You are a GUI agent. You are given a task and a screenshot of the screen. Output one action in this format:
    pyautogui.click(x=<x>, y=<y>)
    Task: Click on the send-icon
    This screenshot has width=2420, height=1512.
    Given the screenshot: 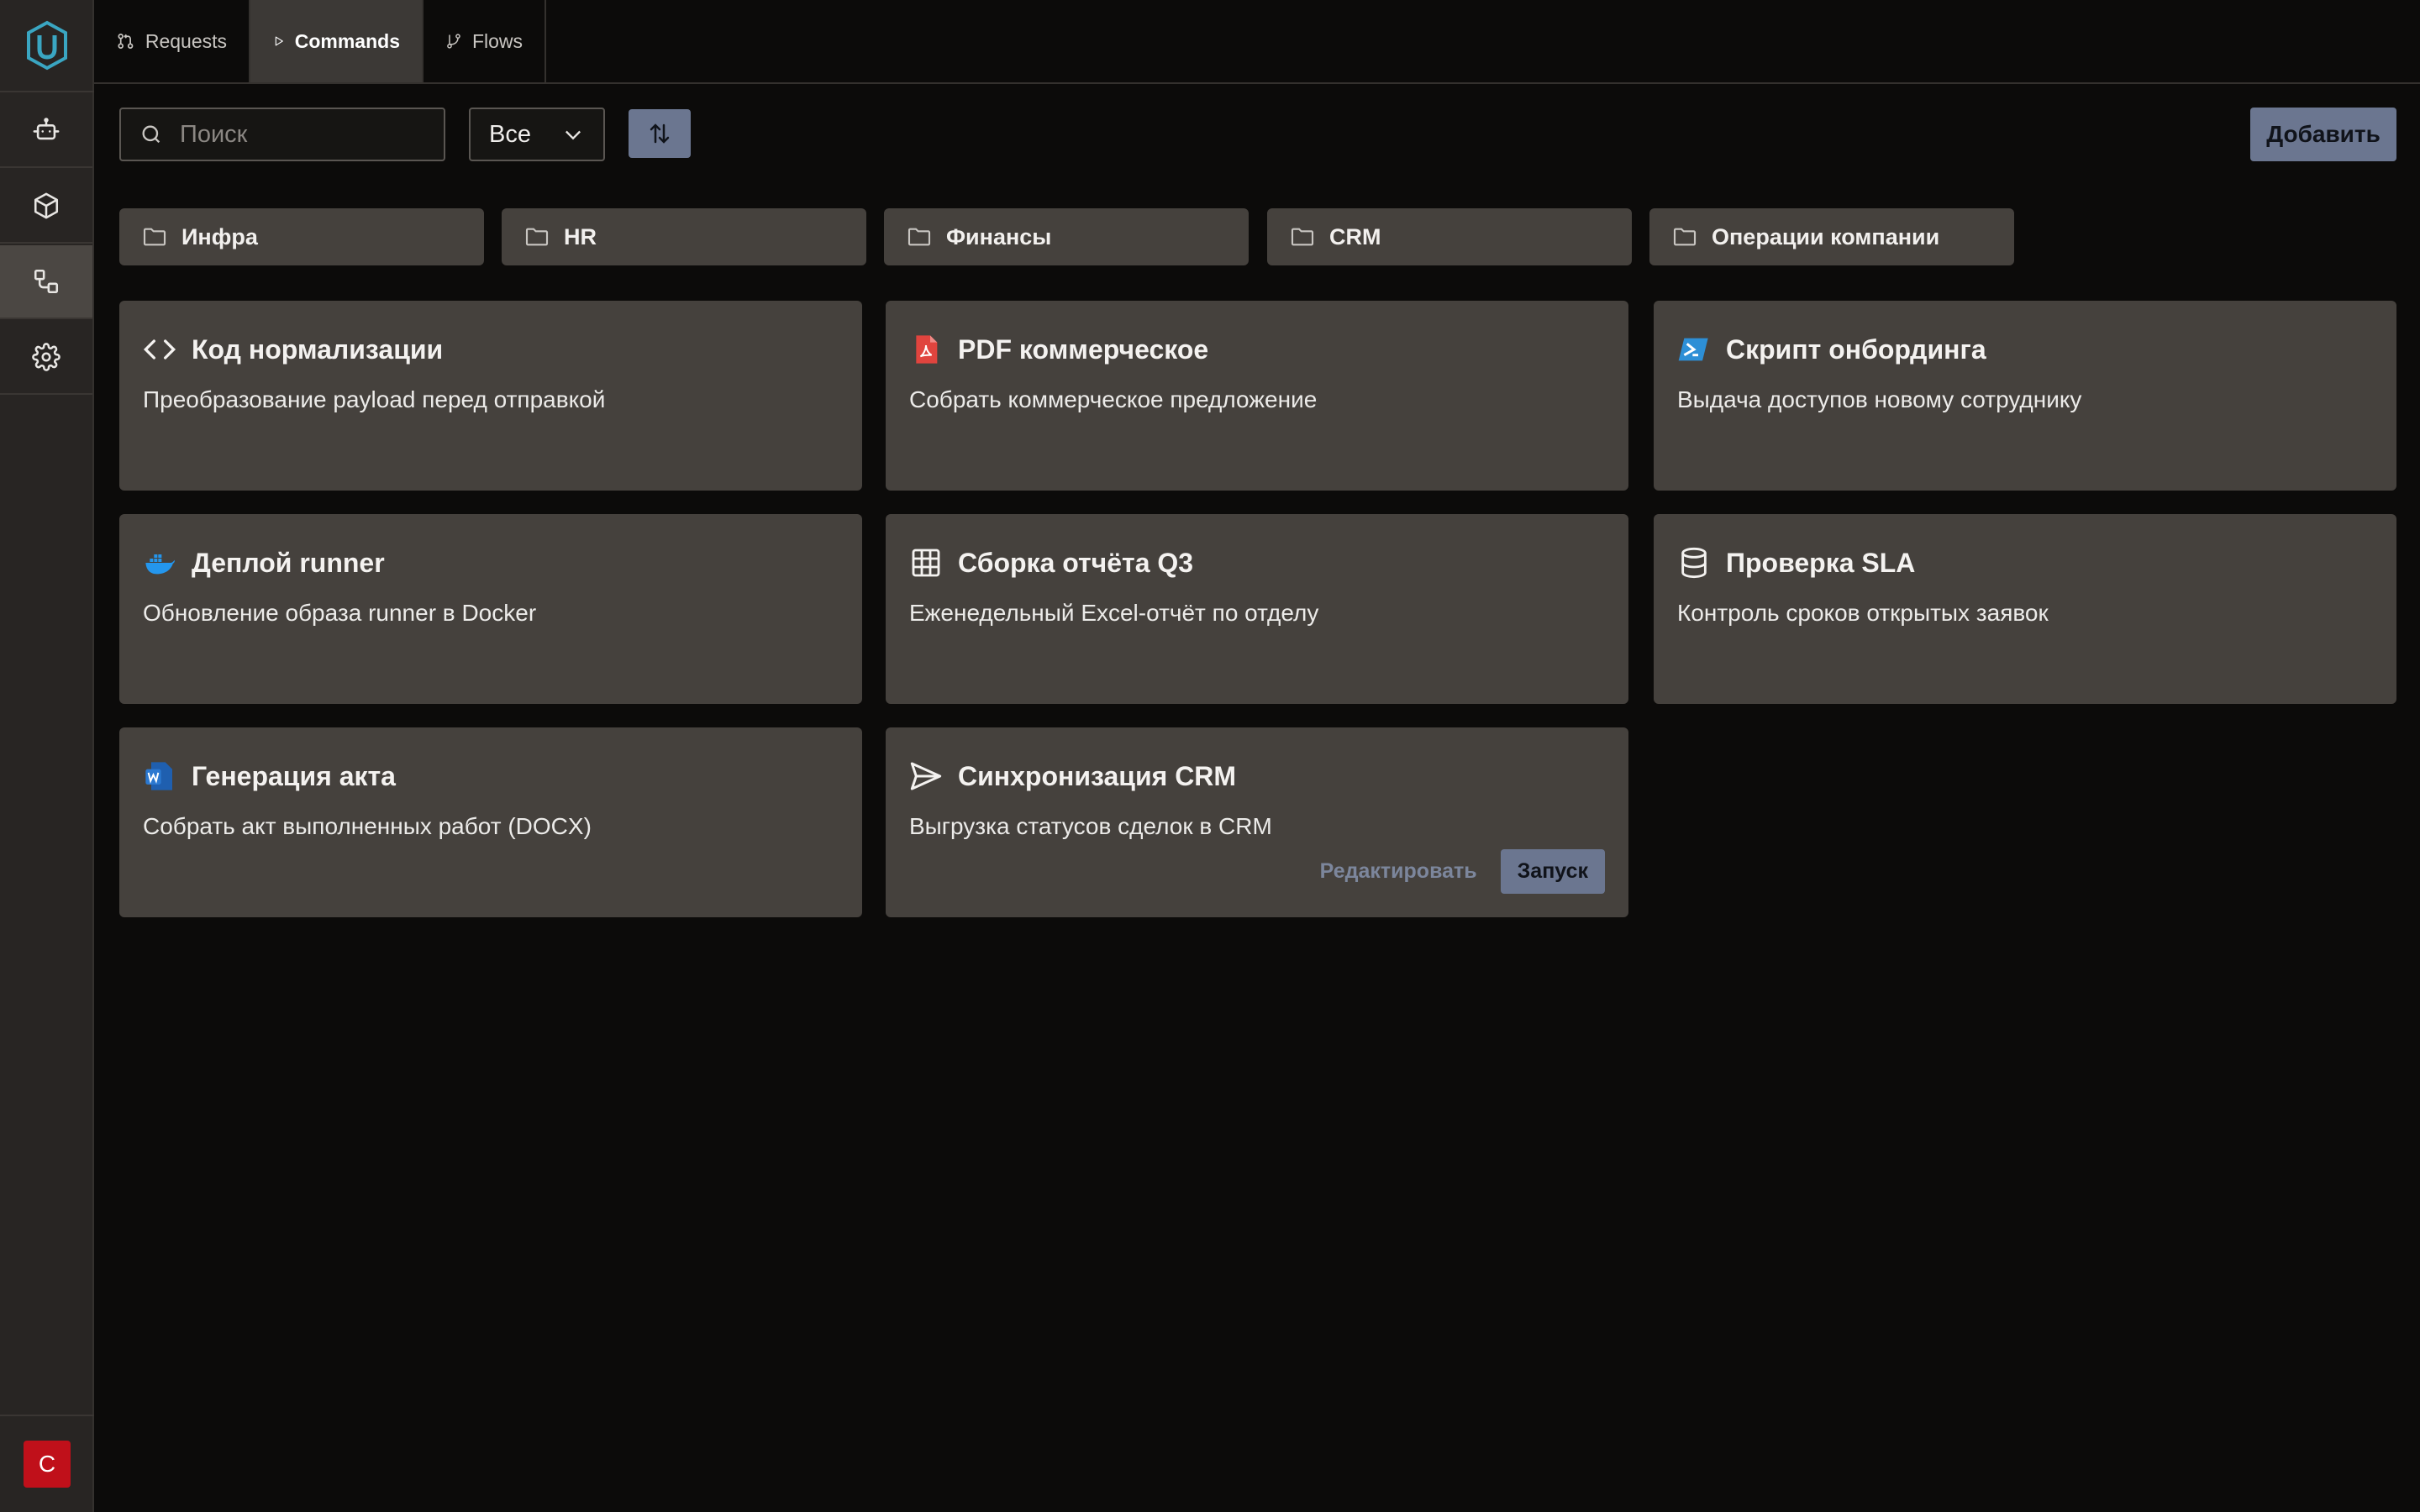 What is the action you would take?
    pyautogui.click(x=926, y=776)
    